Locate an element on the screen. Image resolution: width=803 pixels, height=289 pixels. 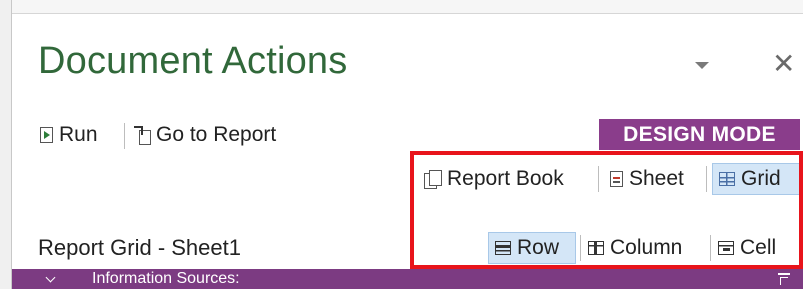
information-sources-label: Information Sources: is located at coordinates (166, 278).